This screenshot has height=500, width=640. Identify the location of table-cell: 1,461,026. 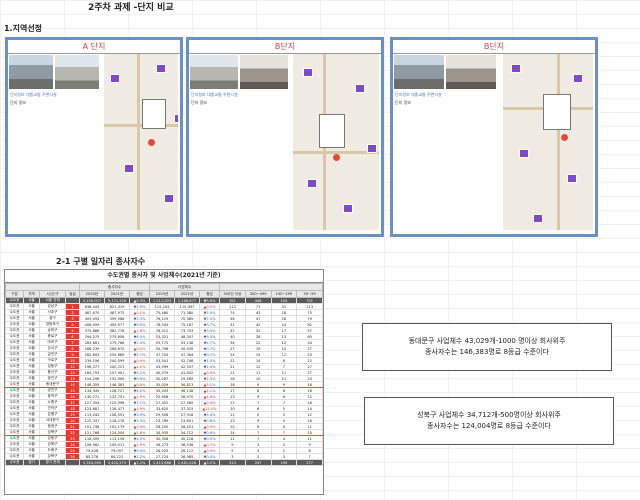
(187, 462).